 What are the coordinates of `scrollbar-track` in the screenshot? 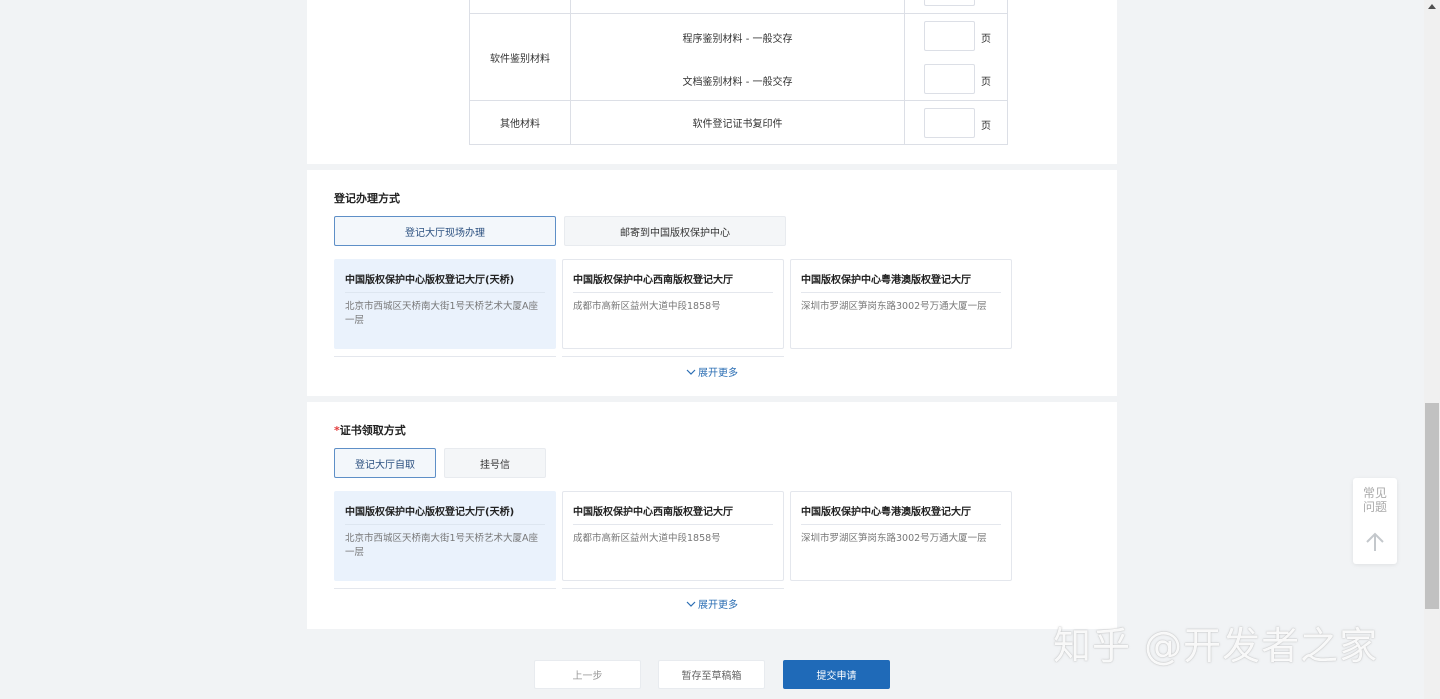 It's located at (1432, 349).